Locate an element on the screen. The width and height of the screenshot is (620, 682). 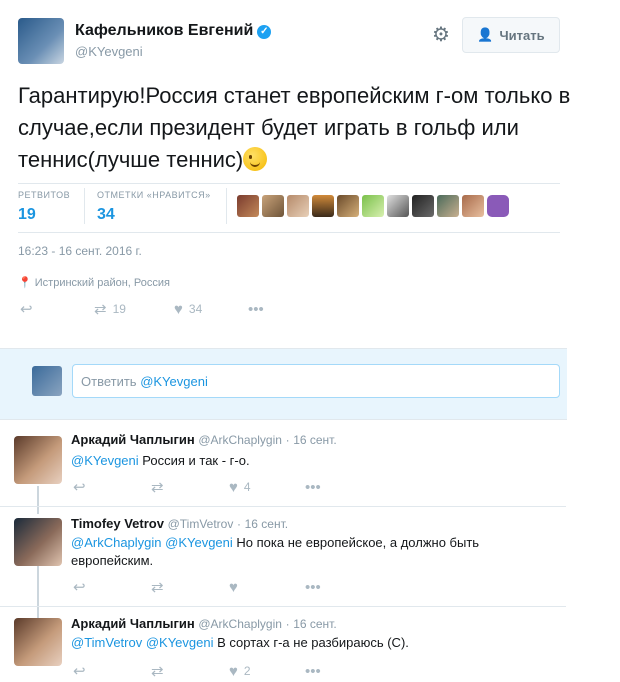
reply-mentions: @TimVetrov @KYevgeni is located at coordinates (142, 642).